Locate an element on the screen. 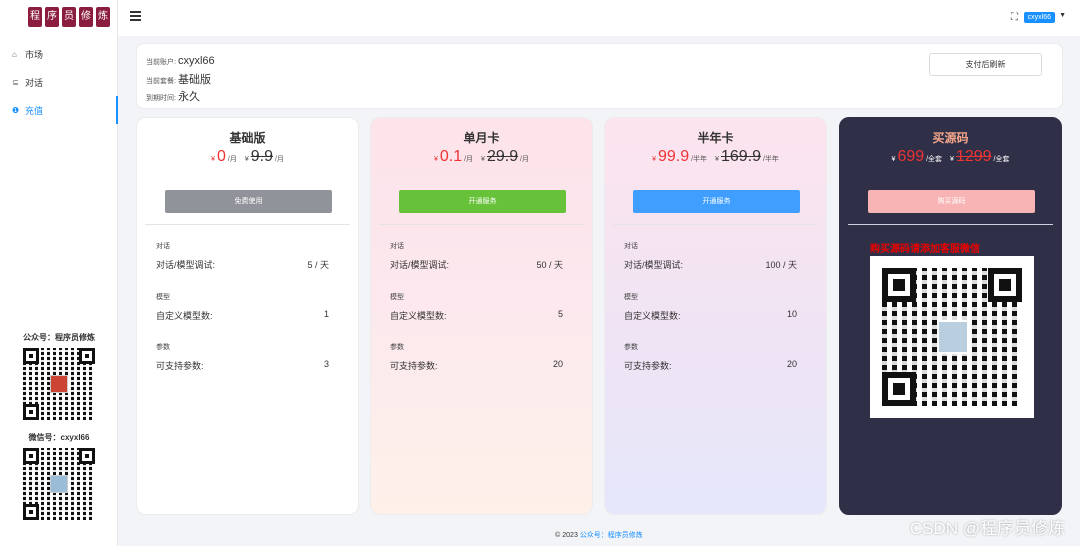 This screenshot has width=1080, height=546. logo-seal: 序 is located at coordinates (52, 17).